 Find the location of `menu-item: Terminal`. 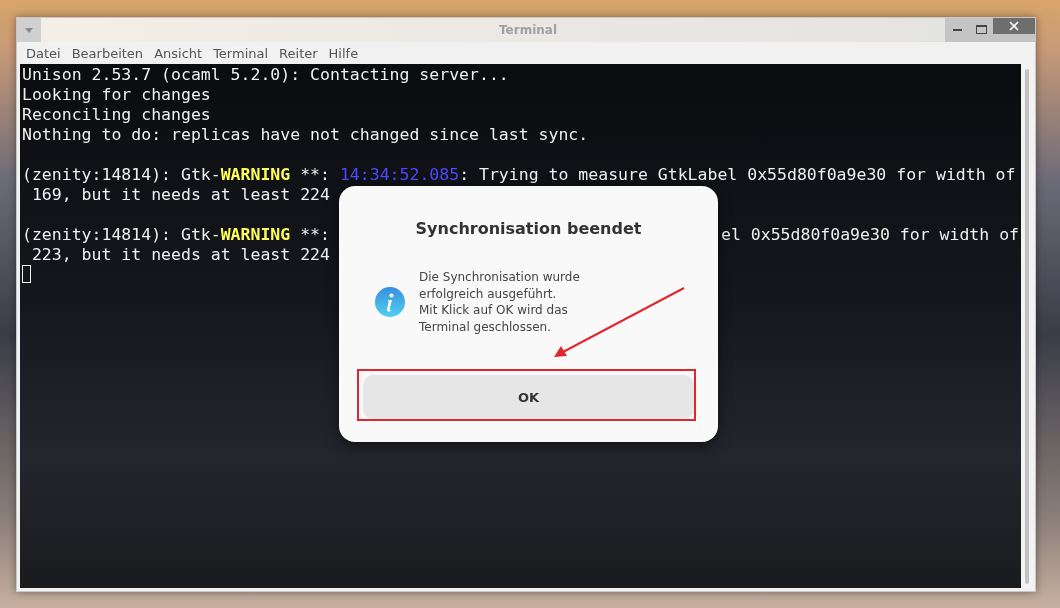

menu-item: Terminal is located at coordinates (241, 53).